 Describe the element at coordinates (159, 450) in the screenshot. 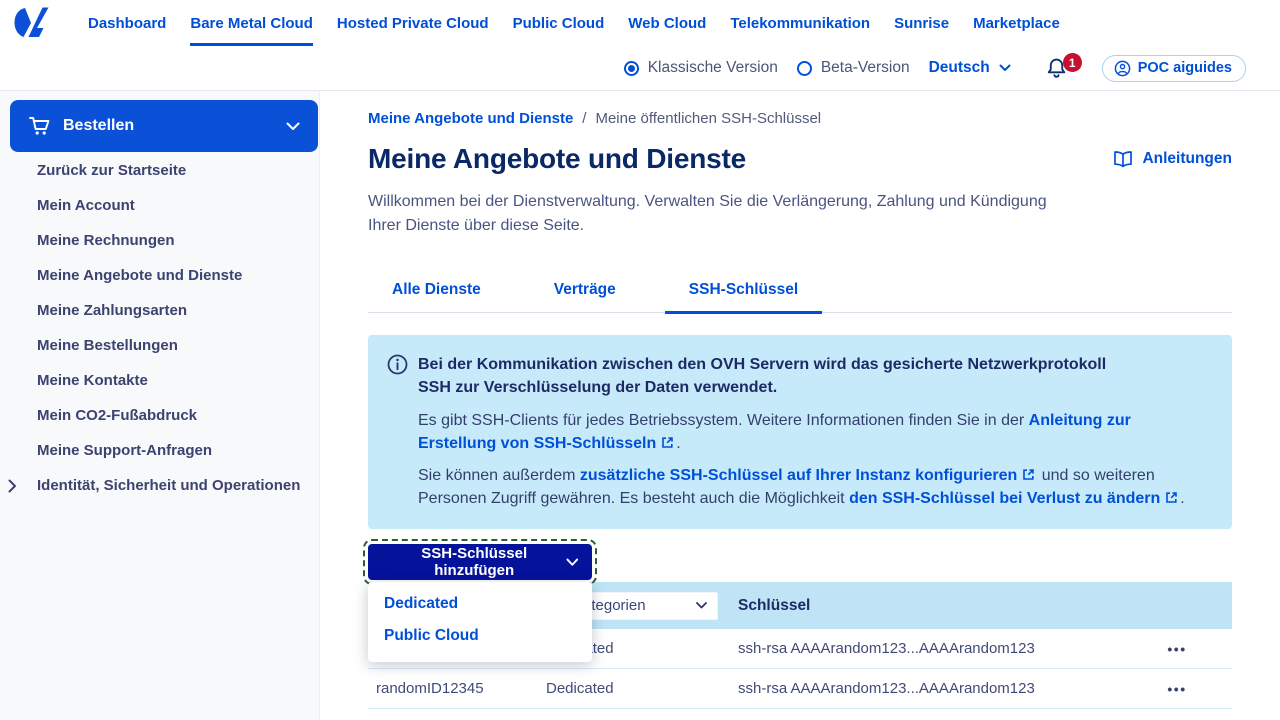

I see `sidebar-item-meine-support-anfragen: Meine Support-Anfragen` at that location.